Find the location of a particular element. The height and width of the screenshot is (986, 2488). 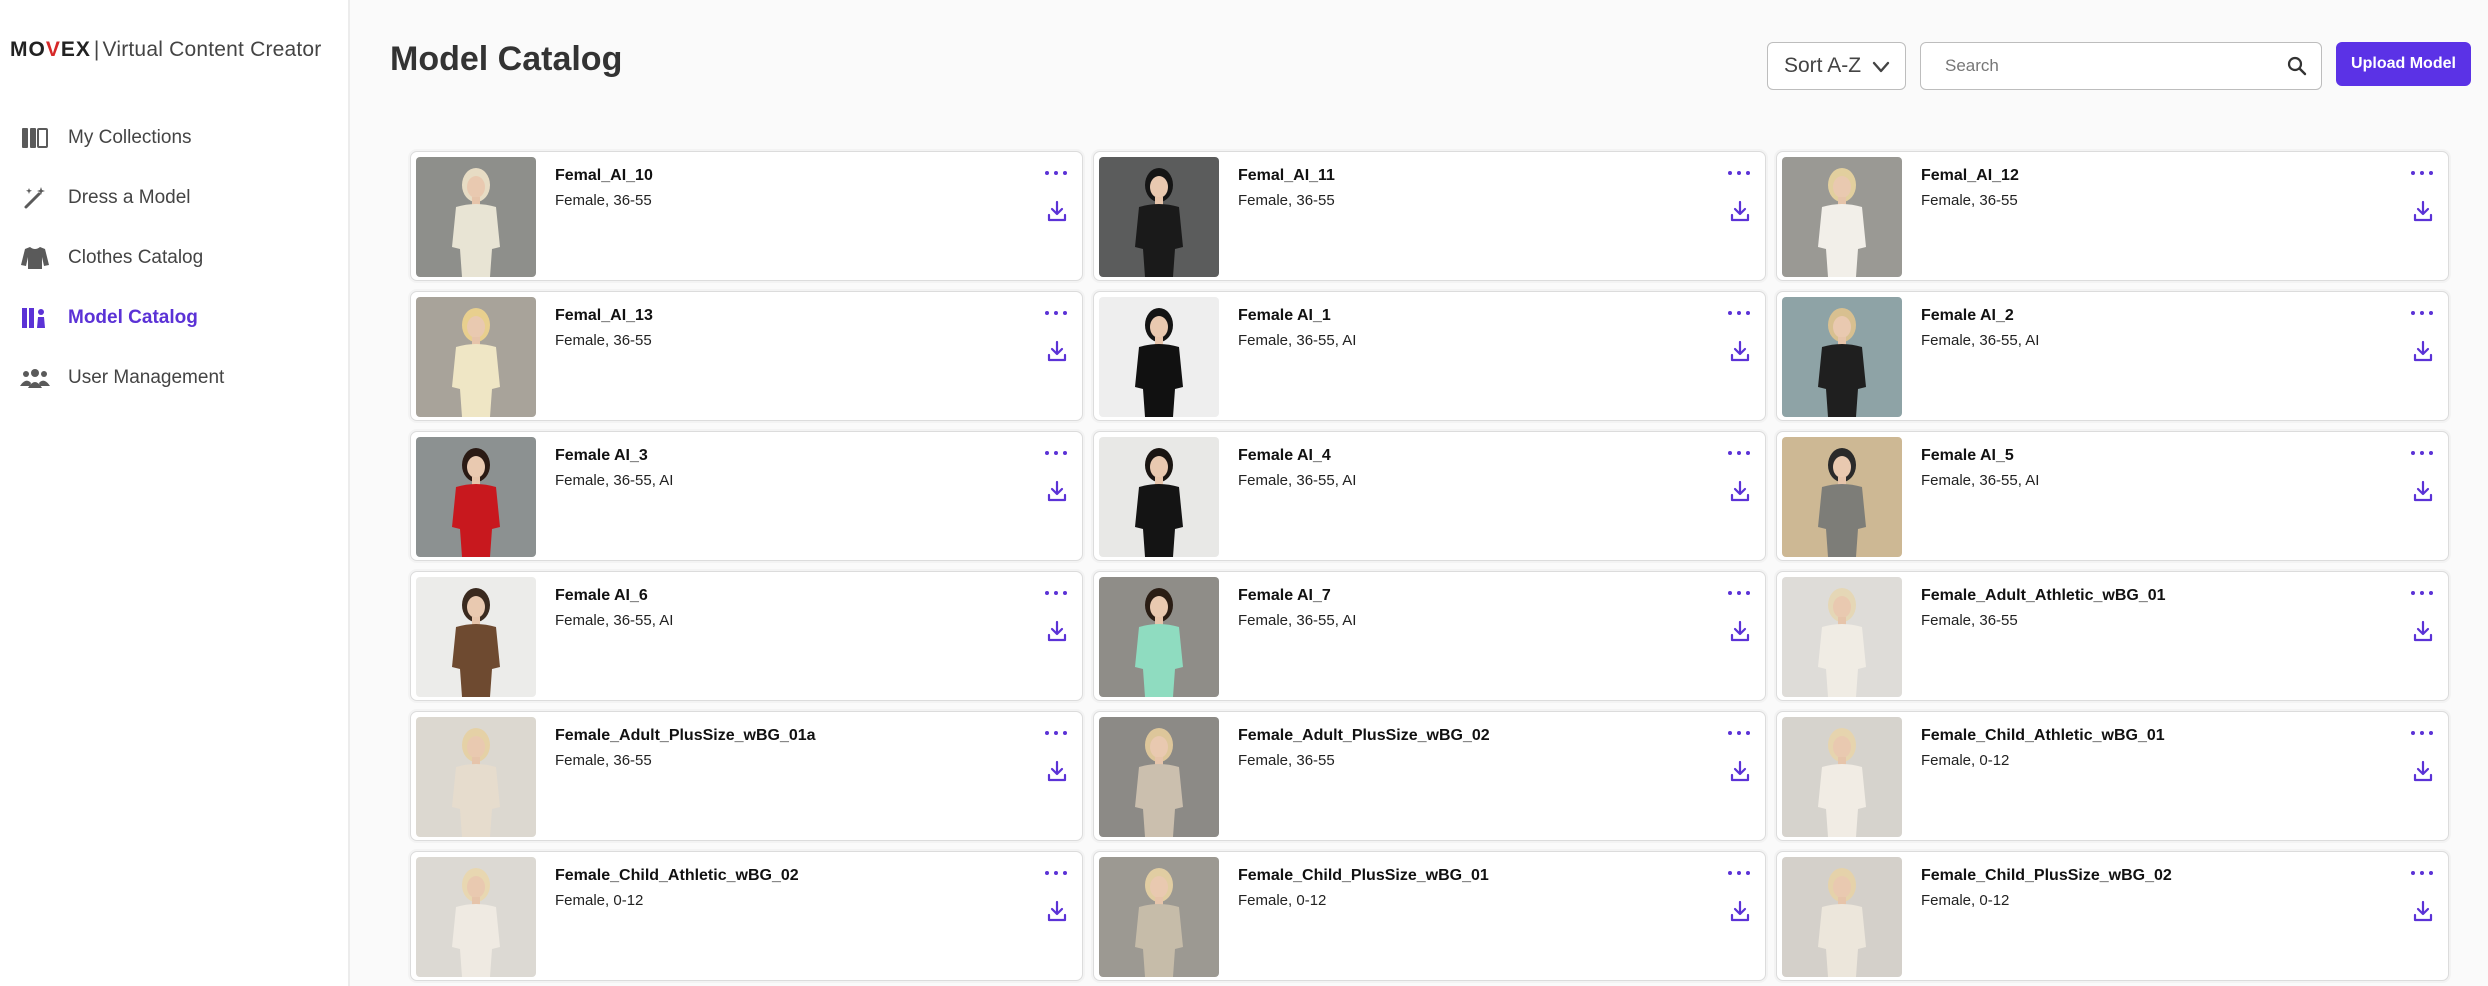

model-name: Female AI_2 is located at coordinates (1967, 315).